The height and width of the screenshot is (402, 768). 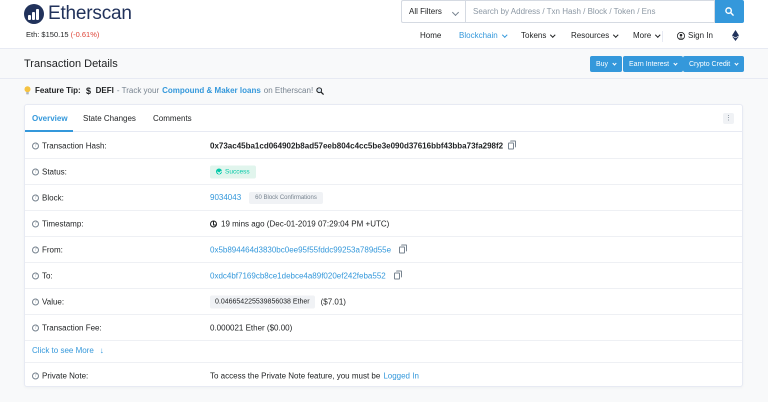 What do you see at coordinates (104, 90) in the screenshot?
I see `tip-defi: DEFI` at bounding box center [104, 90].